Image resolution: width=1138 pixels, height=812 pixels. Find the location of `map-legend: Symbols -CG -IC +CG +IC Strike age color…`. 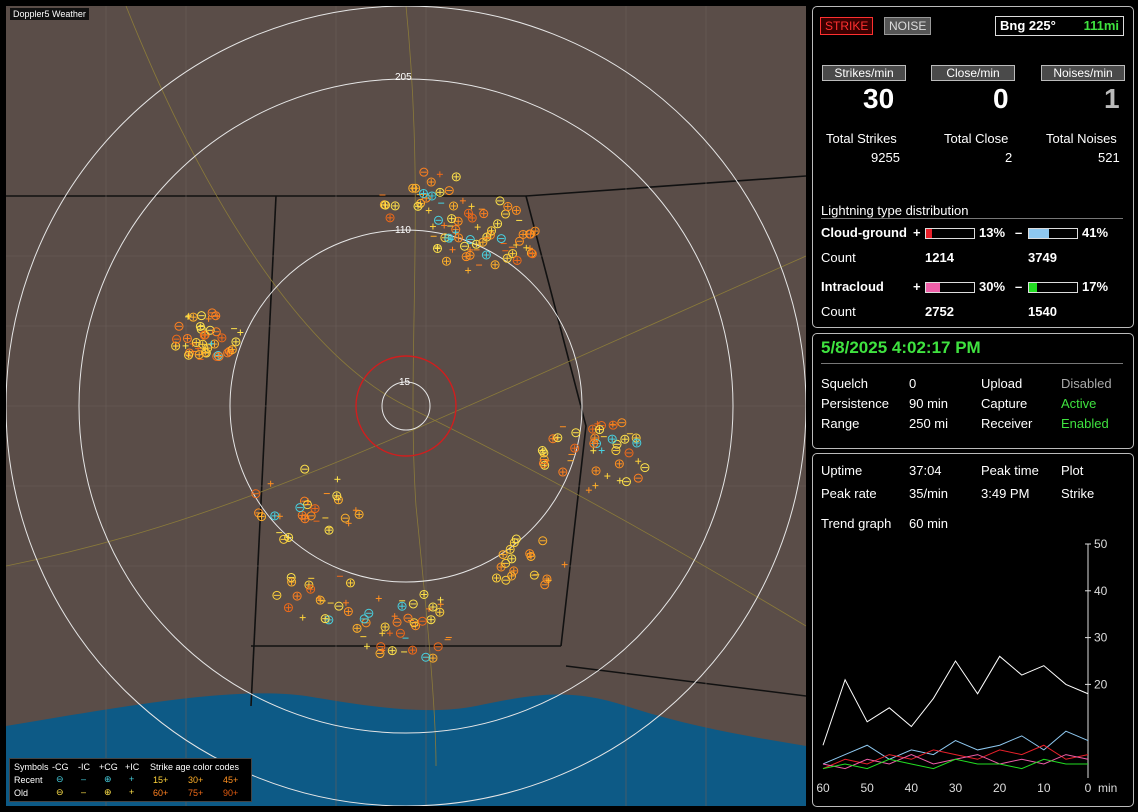

map-legend: Symbols -CG -IC +CG +IC Strike age color… is located at coordinates (130, 780).